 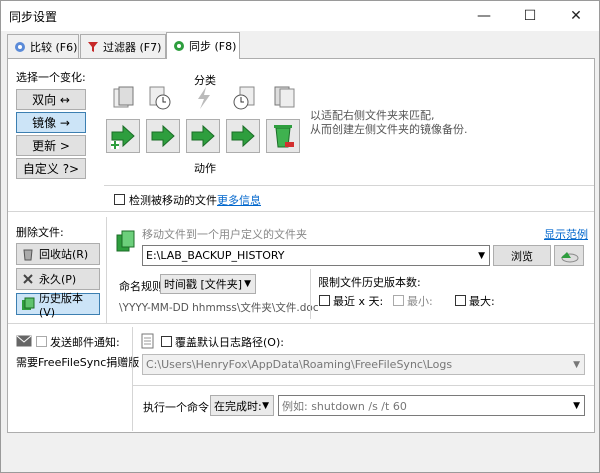 I want to click on action-overwrite-older-button, so click(x=243, y=136).